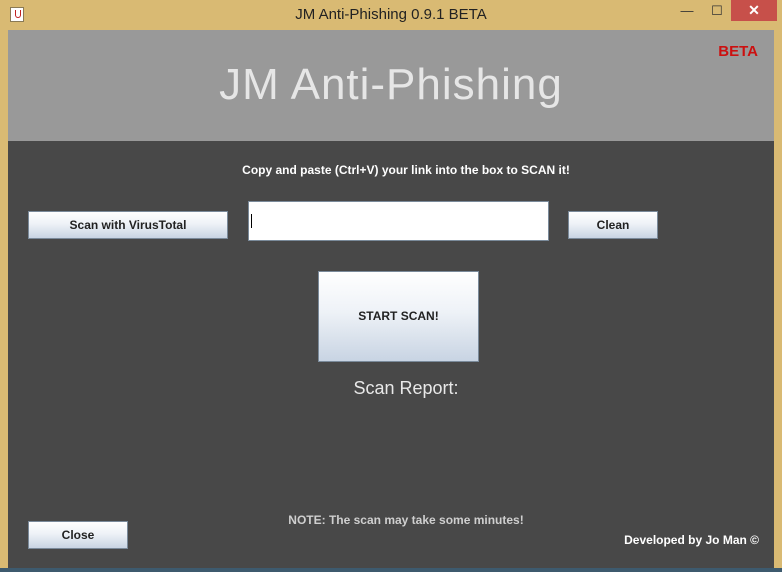  I want to click on close-button: Close, so click(78, 535).